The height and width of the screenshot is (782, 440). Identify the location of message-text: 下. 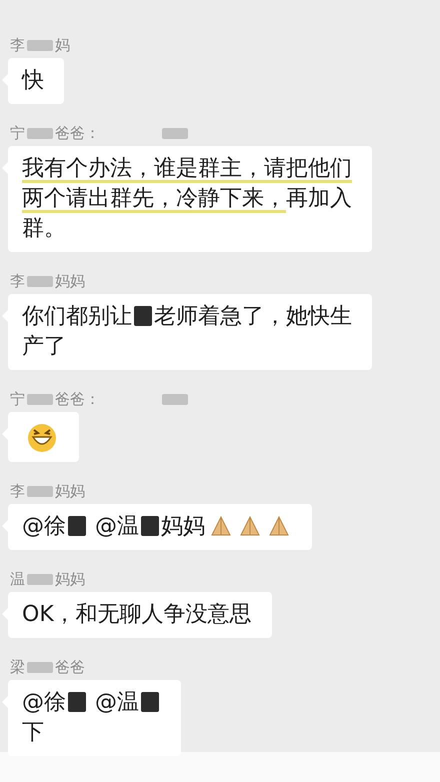
(33, 732).